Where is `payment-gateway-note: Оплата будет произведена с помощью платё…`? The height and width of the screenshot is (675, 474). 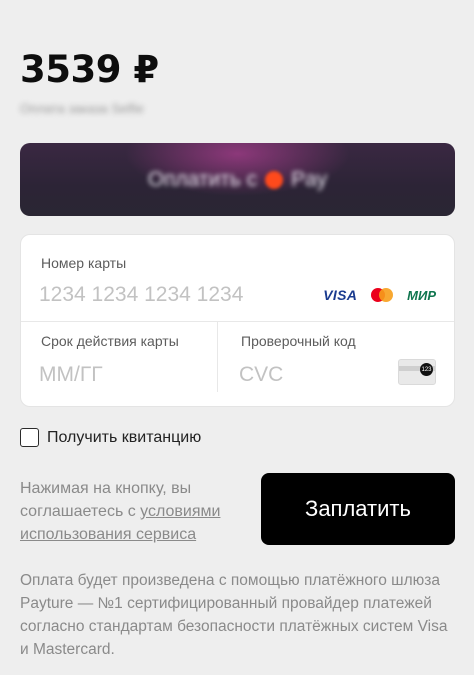
payment-gateway-note: Оплата будет произведена с помощью платё… is located at coordinates (234, 615).